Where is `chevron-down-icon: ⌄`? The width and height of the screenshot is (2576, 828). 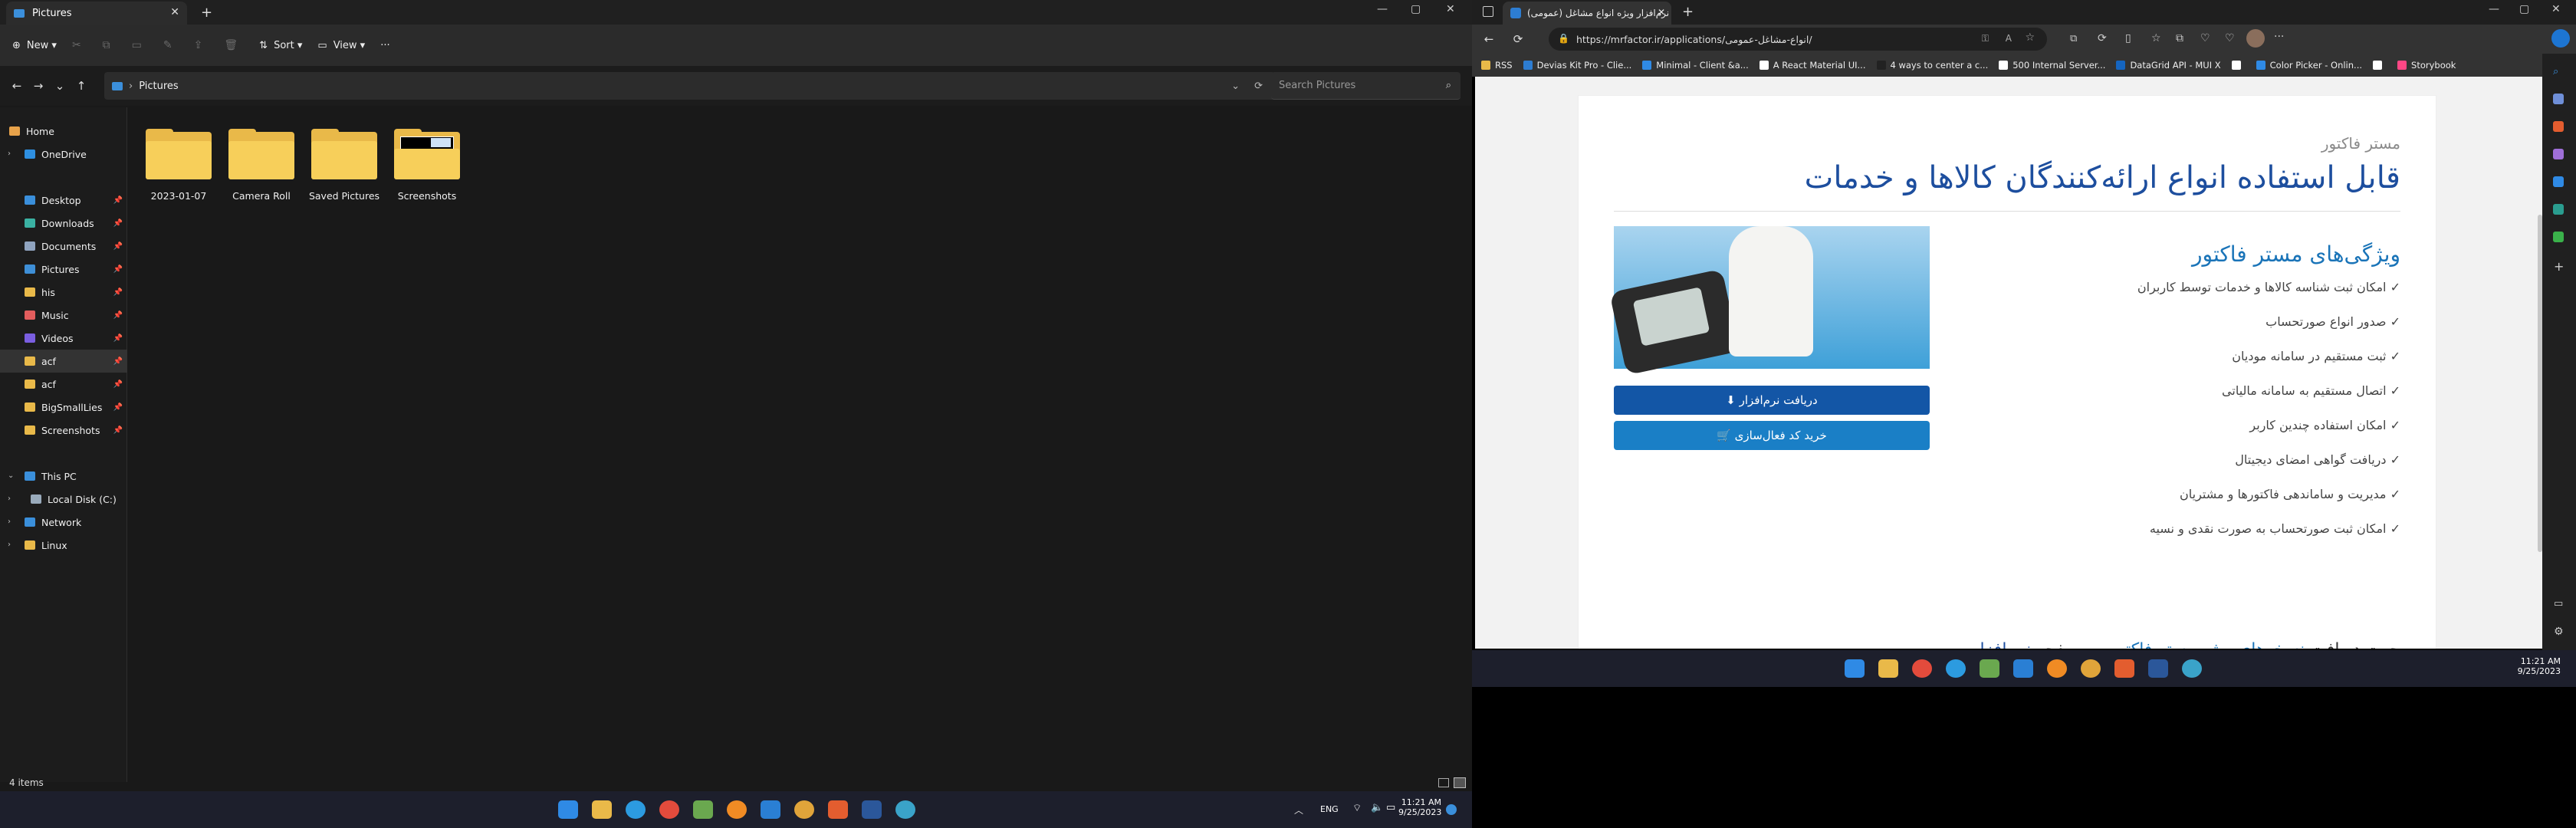
chevron-down-icon: ⌄ is located at coordinates (1235, 86).